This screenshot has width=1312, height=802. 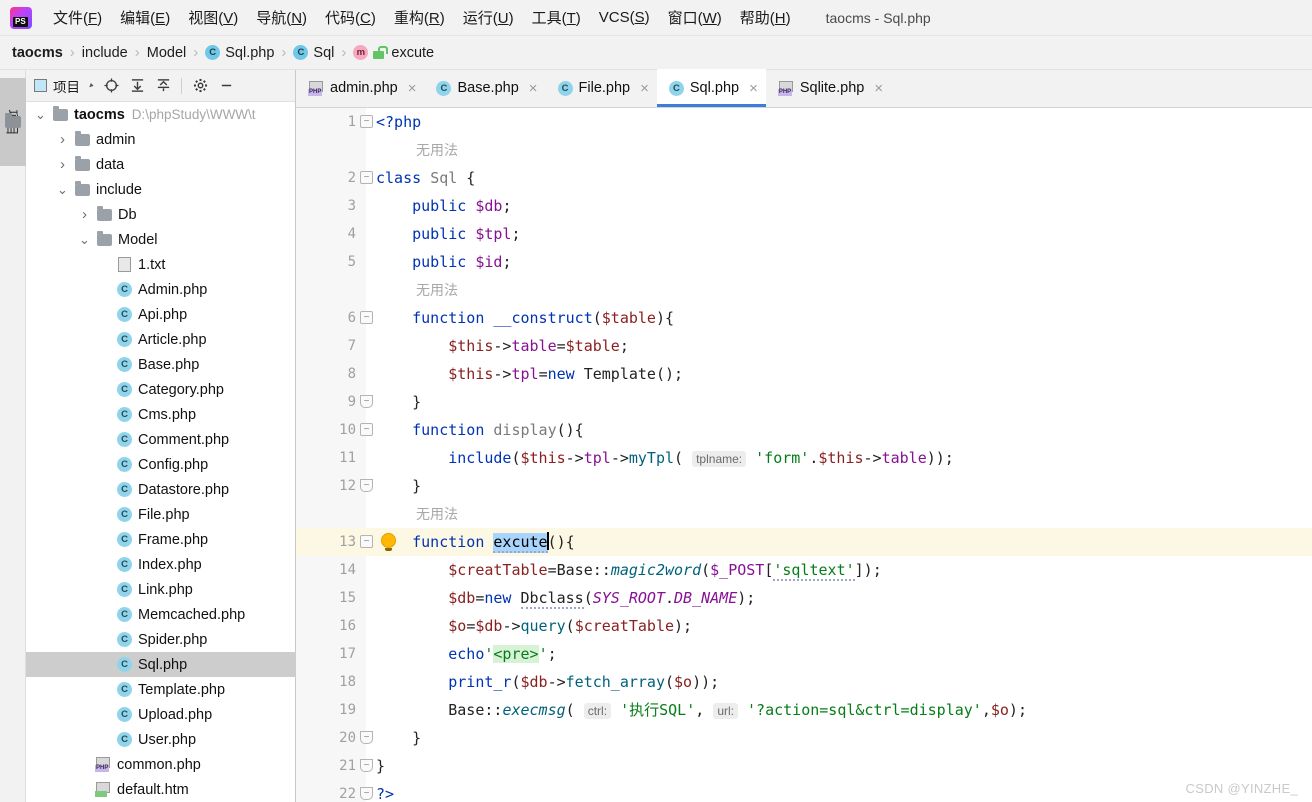 What do you see at coordinates (161, 414) in the screenshot?
I see `tree-item-Cms-php: C Cms.php` at bounding box center [161, 414].